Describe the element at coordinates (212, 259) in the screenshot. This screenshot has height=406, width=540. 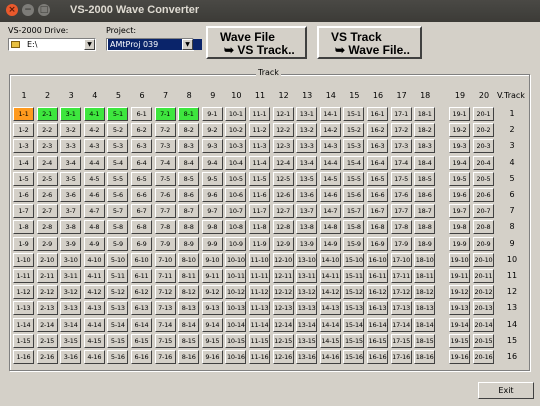
I see `track-cell: 9-10` at that location.